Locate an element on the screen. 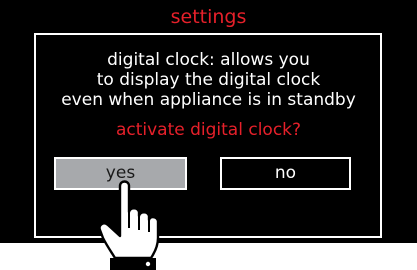 The image size is (417, 270). description-line: even when appliance is in standby is located at coordinates (208, 100).